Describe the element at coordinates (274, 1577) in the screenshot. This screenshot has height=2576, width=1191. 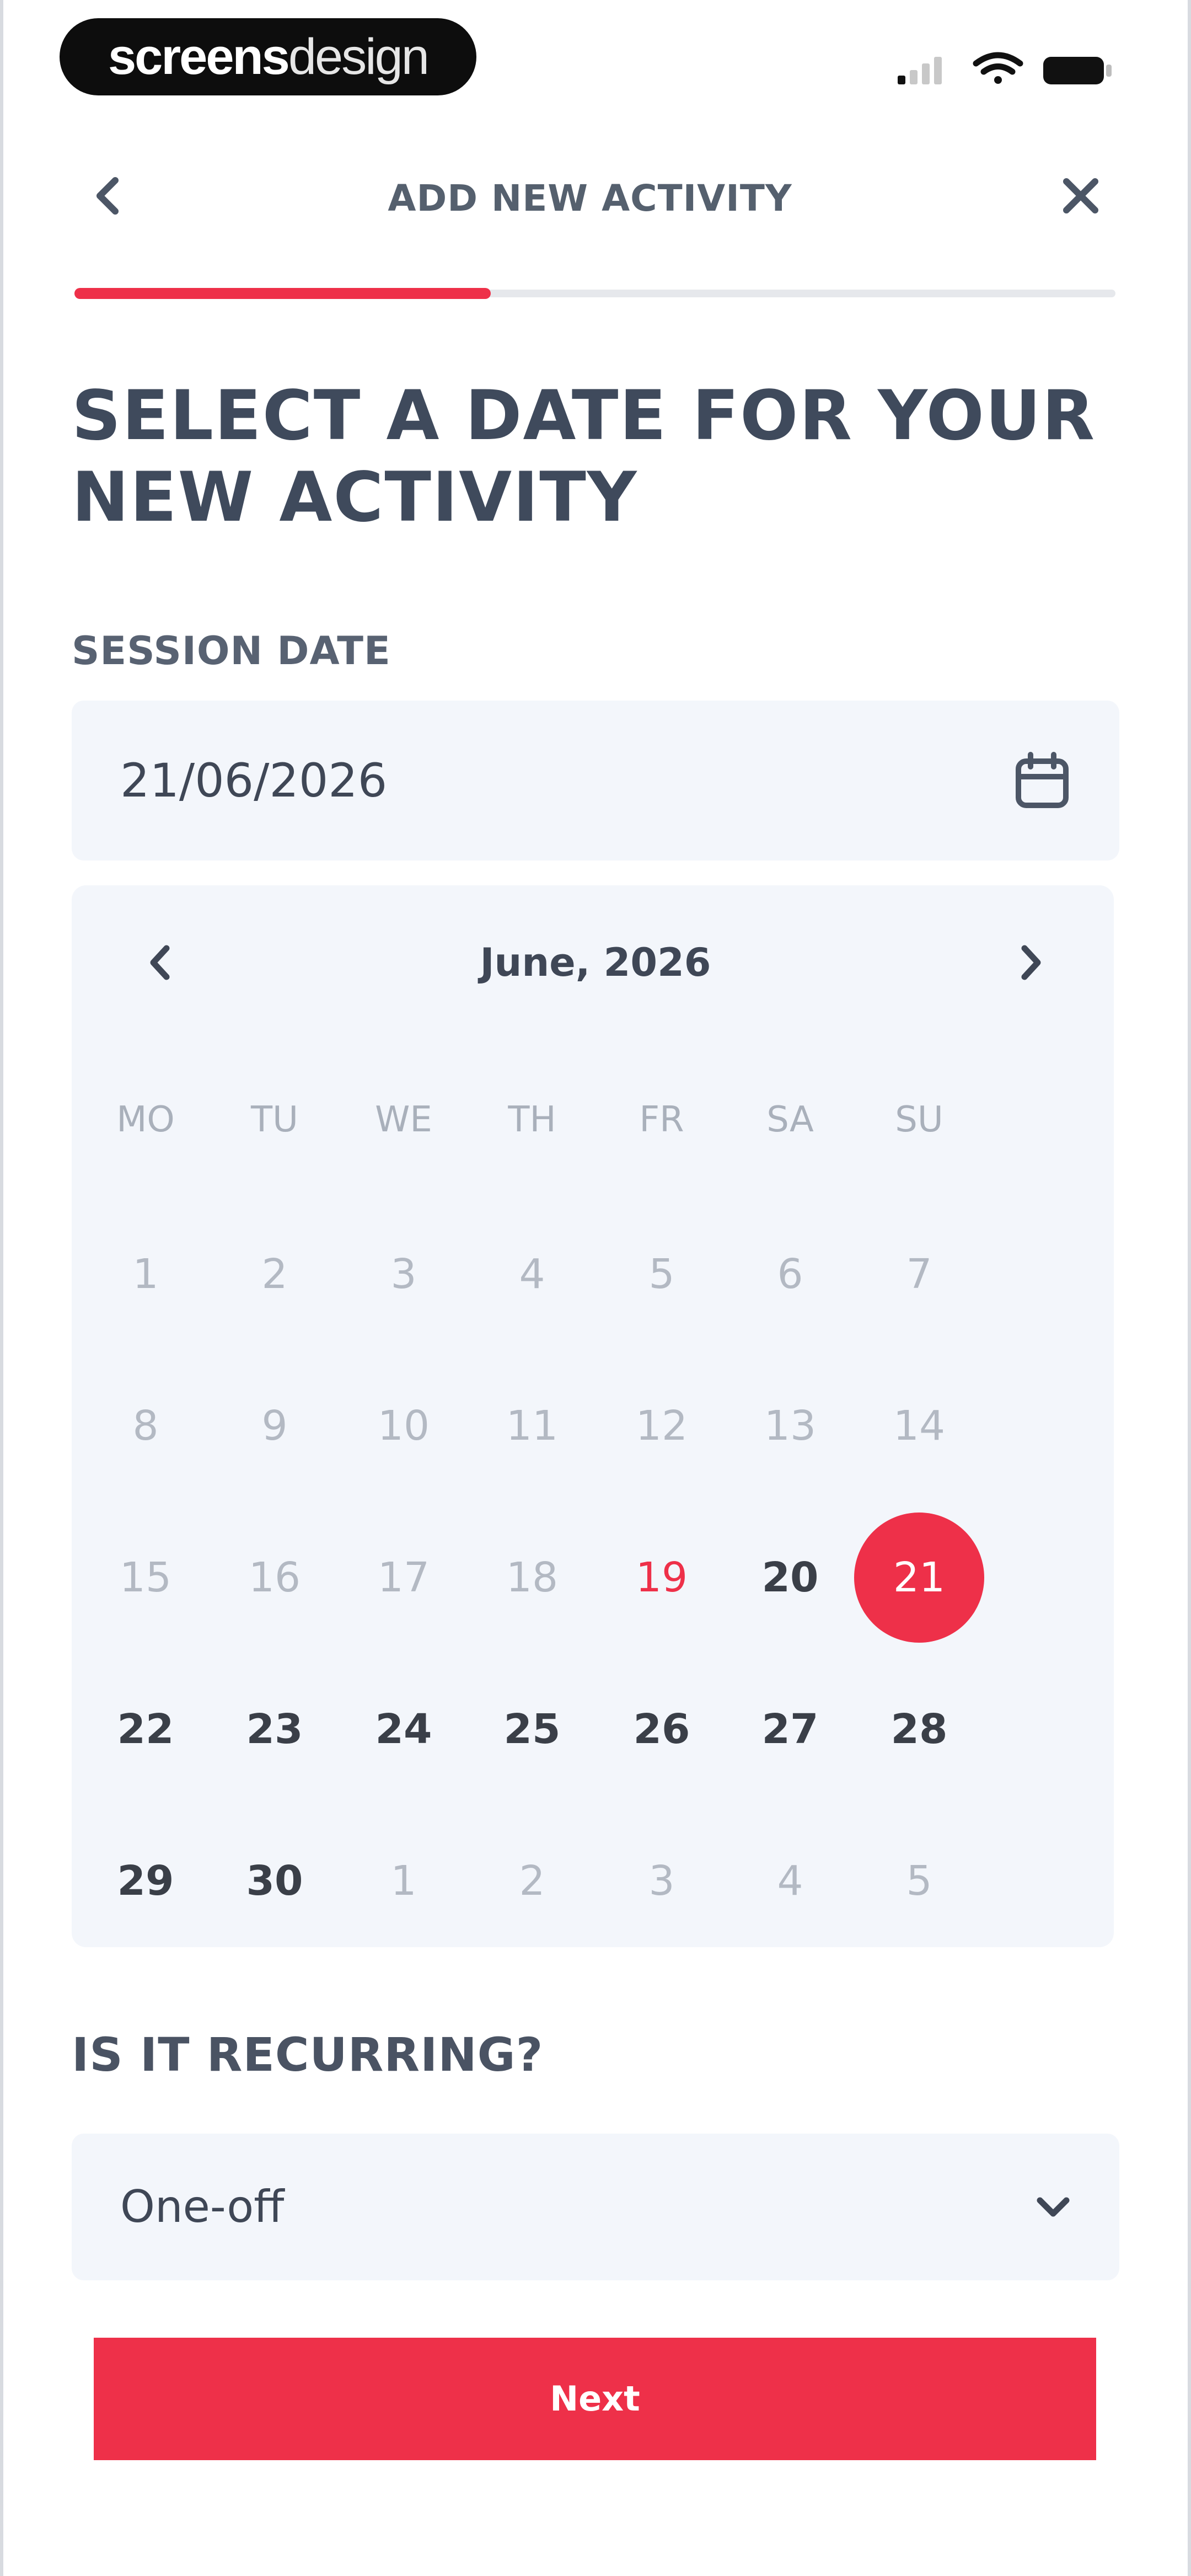
I see `day-cell: 16` at that location.